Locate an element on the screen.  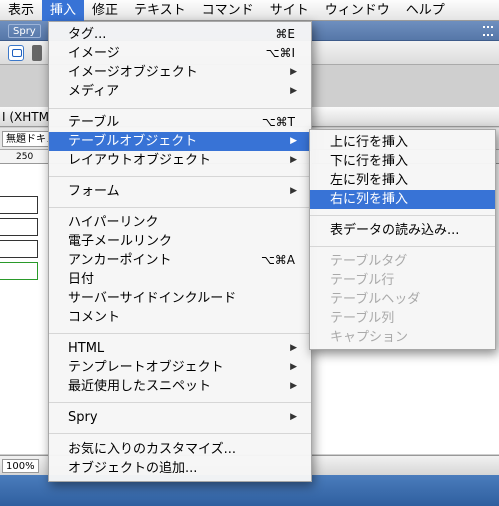
menu-item-label: イメージオブジェクト is located at coordinates (133, 72).